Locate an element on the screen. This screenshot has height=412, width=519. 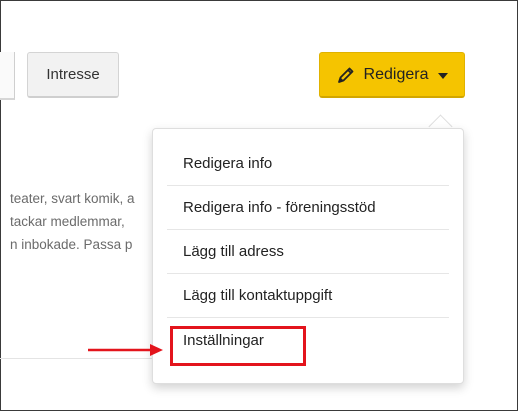
menu-item-label: Lägg till kontaktuppgift is located at coordinates (258, 295).